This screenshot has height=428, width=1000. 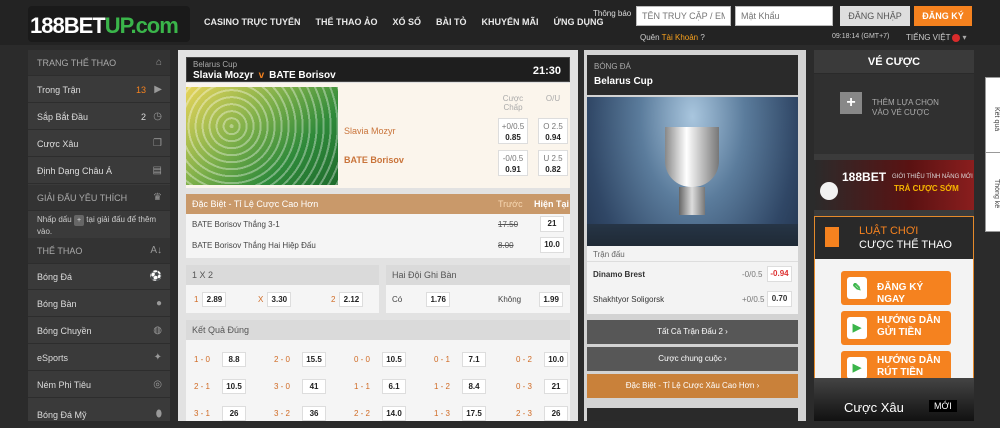 What do you see at coordinates (421, 299) in the screenshot?
I see `btts-yes: Có 1.76` at bounding box center [421, 299].